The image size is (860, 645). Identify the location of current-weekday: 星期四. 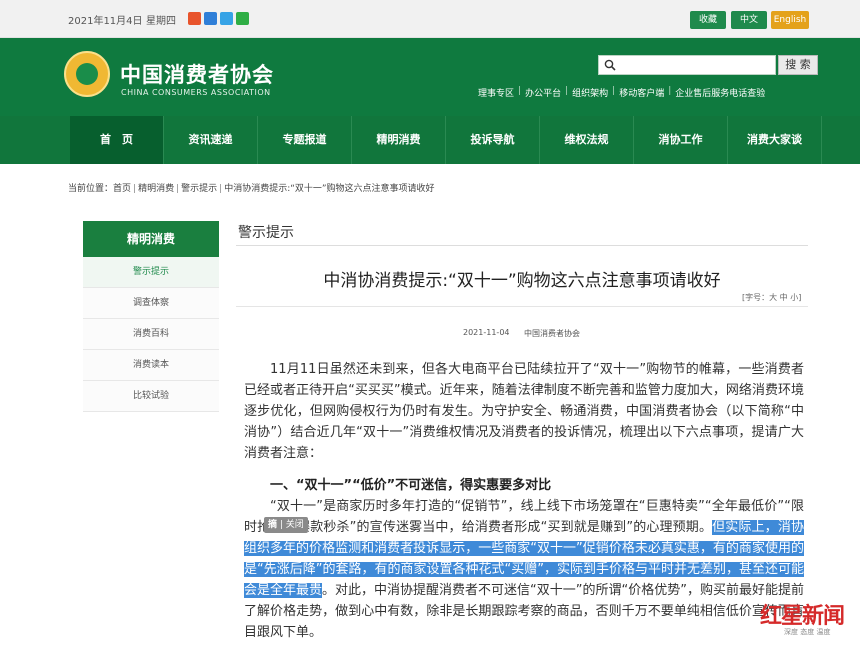
(161, 21).